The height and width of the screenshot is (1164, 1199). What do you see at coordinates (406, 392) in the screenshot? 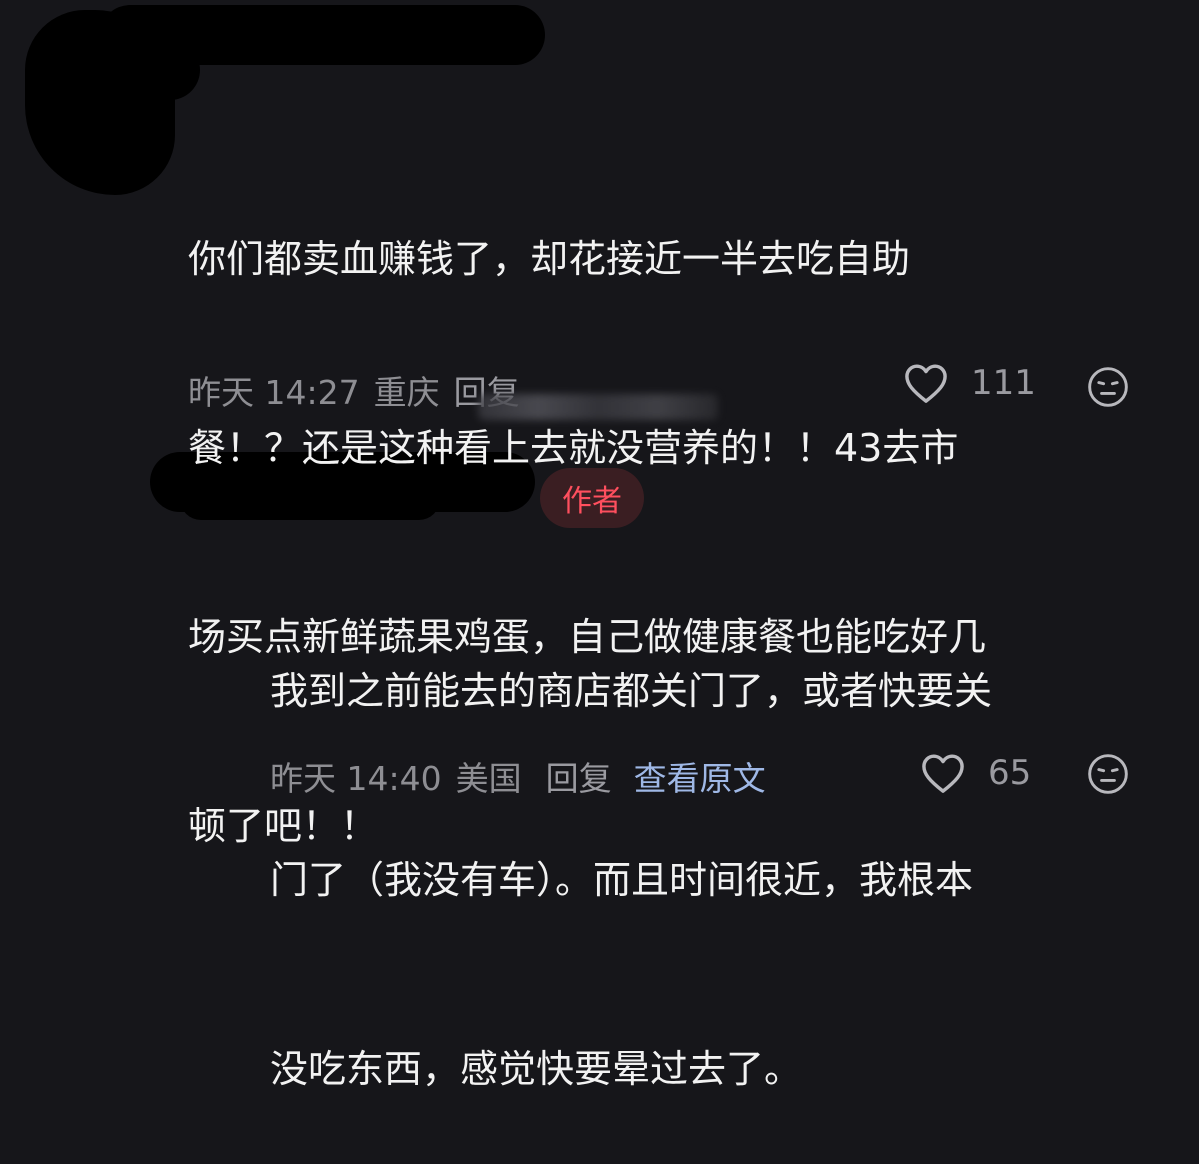
I see `comment-1-location: 重庆` at bounding box center [406, 392].